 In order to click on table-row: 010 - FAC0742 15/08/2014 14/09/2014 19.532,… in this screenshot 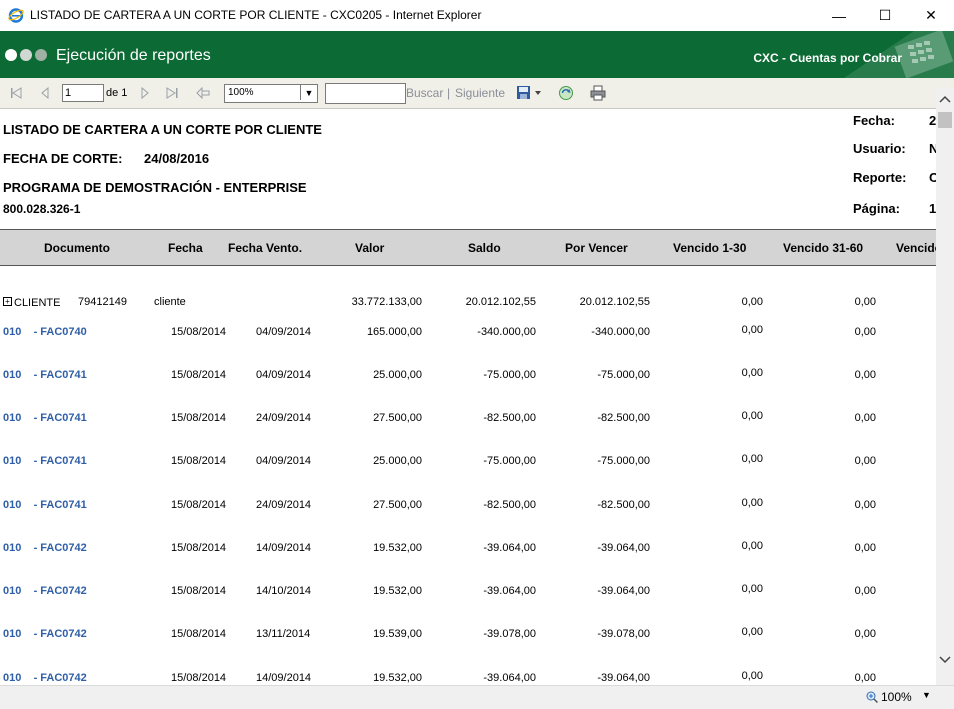, I will do `click(468, 677)`.